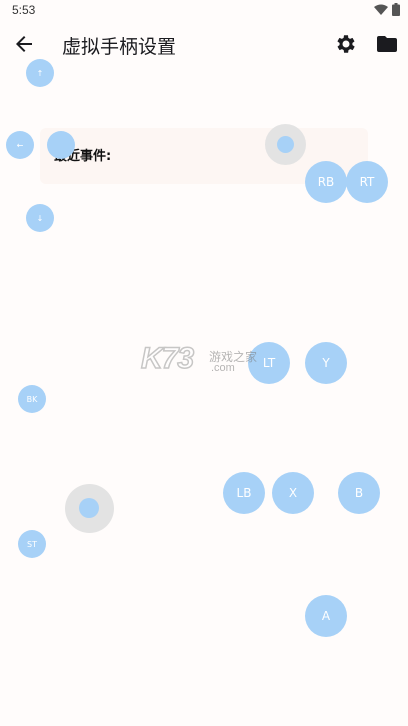 This screenshot has width=408, height=726. What do you see at coordinates (367, 182) in the screenshot?
I see `rt-button: RT` at bounding box center [367, 182].